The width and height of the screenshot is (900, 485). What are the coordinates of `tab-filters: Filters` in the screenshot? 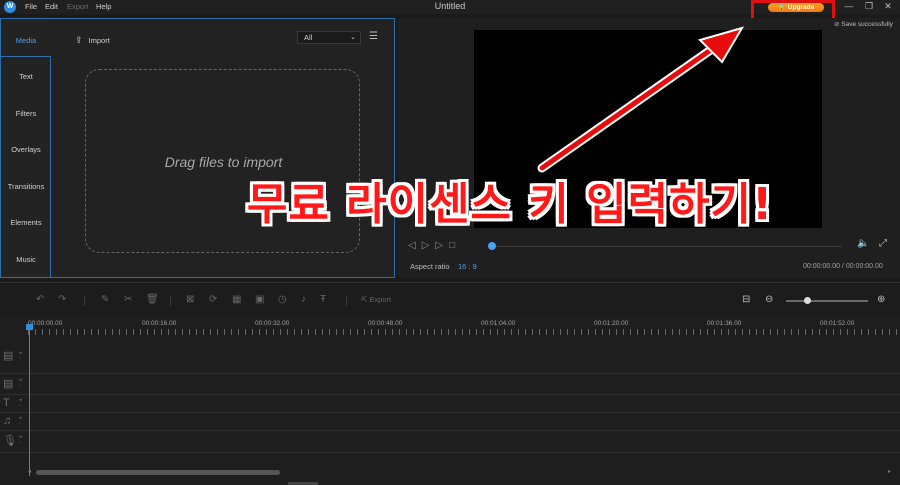 It's located at (26, 113).